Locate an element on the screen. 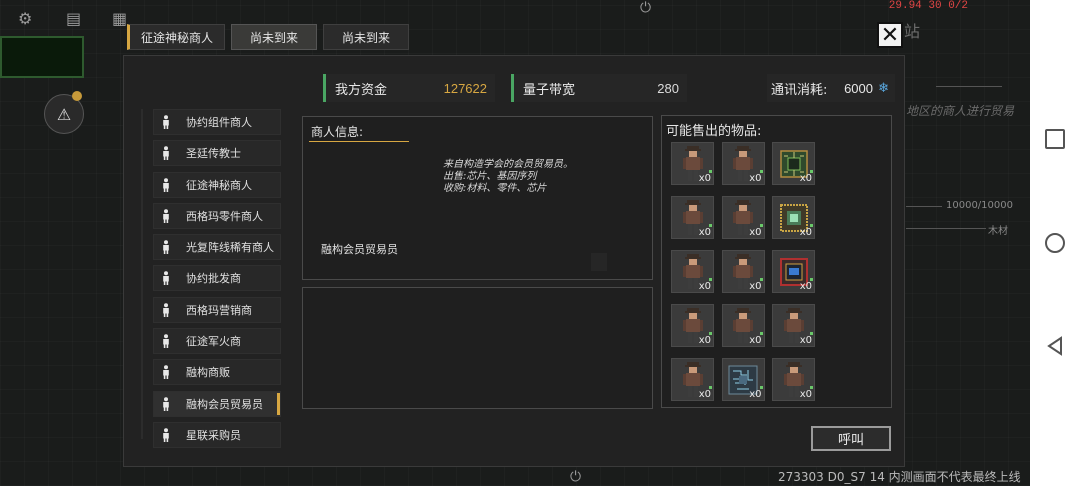 This screenshot has height=486, width=1080. merchant-list-item: 西格玛零件商人 is located at coordinates (217, 215).